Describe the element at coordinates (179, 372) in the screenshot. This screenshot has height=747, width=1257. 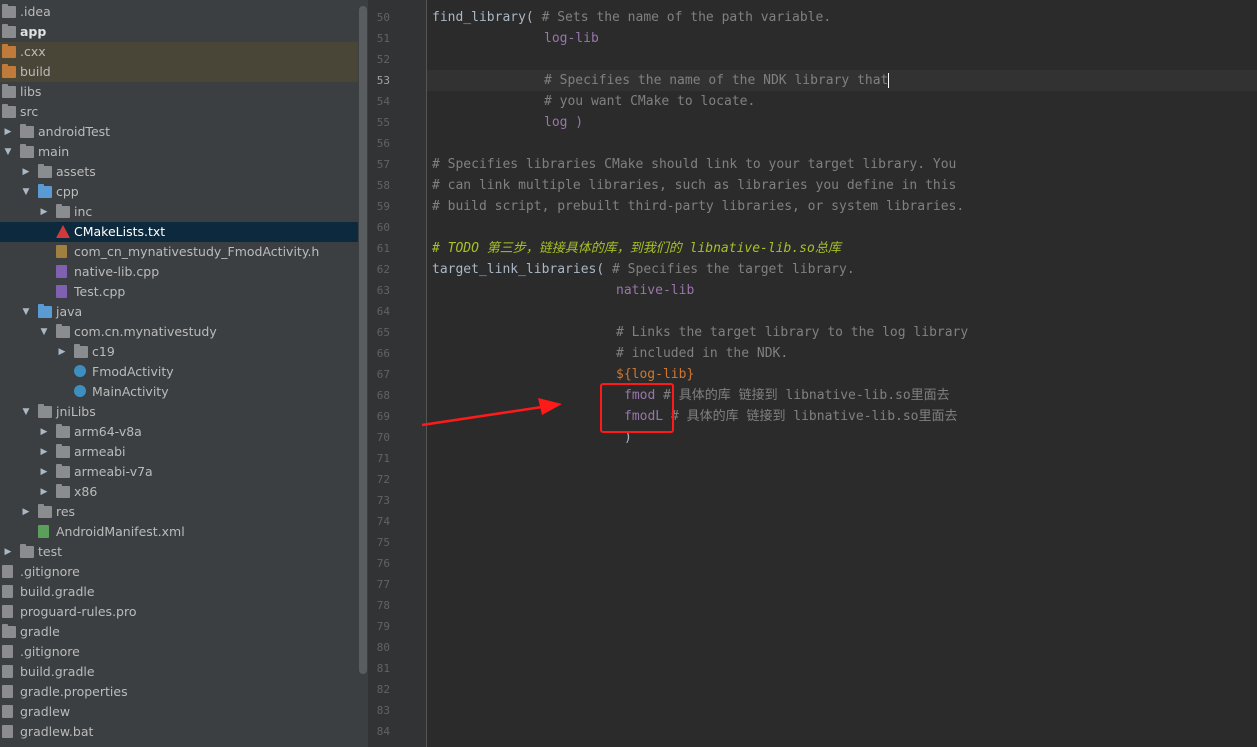
I see `tree-item: FmodActivity` at that location.